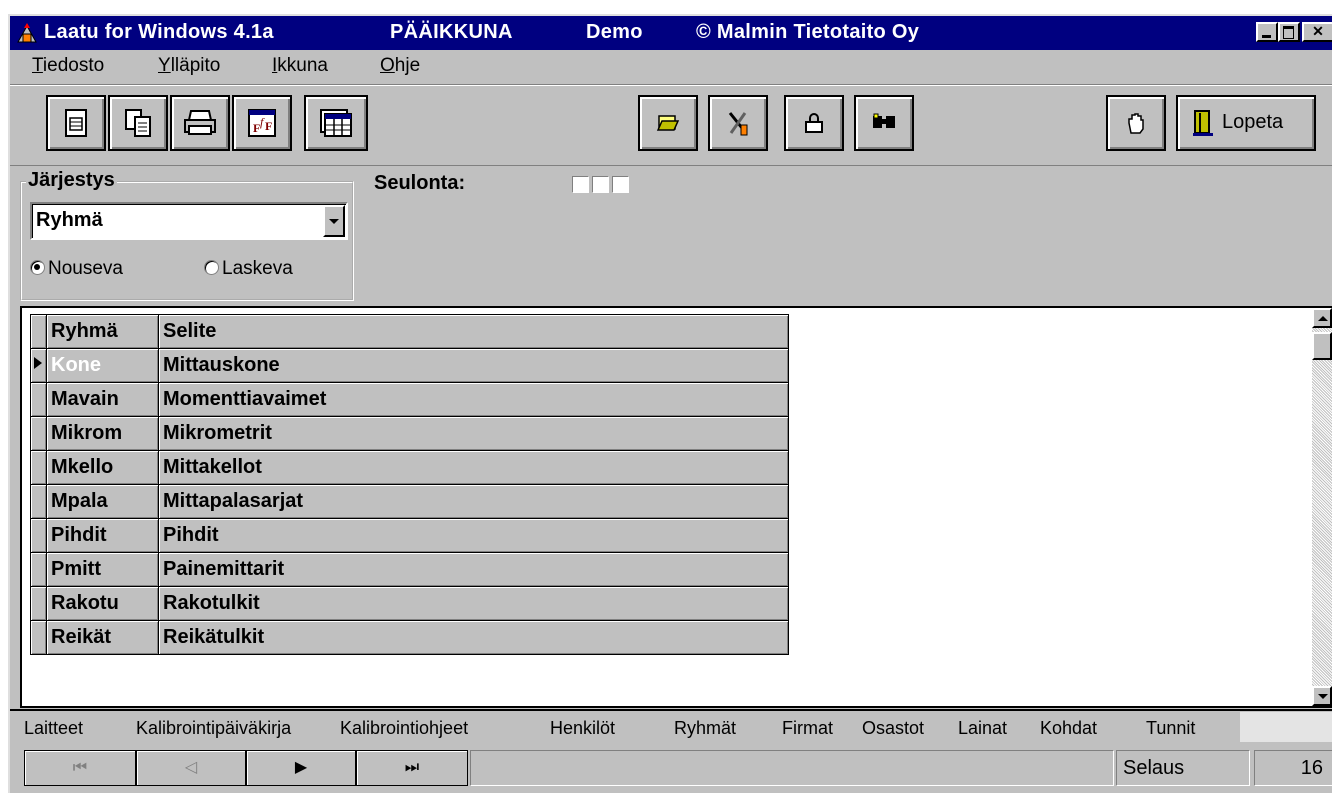  What do you see at coordinates (582, 728) in the screenshot?
I see `tab-henkilot: Henkilöt` at bounding box center [582, 728].